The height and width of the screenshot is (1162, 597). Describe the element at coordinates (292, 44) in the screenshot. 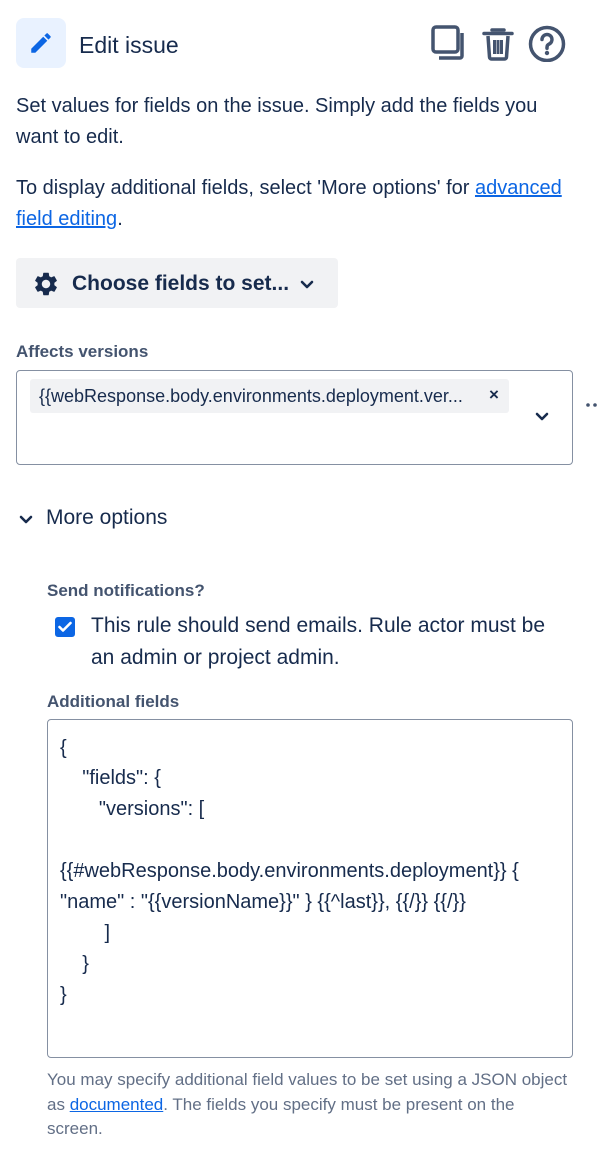

I see `panel-header: Edit issue` at that location.